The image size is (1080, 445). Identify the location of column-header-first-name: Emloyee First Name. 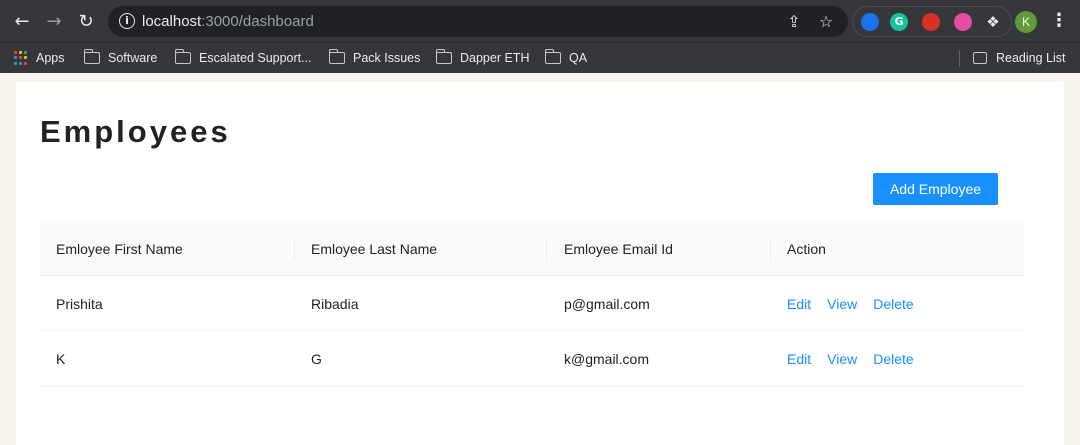
(119, 248).